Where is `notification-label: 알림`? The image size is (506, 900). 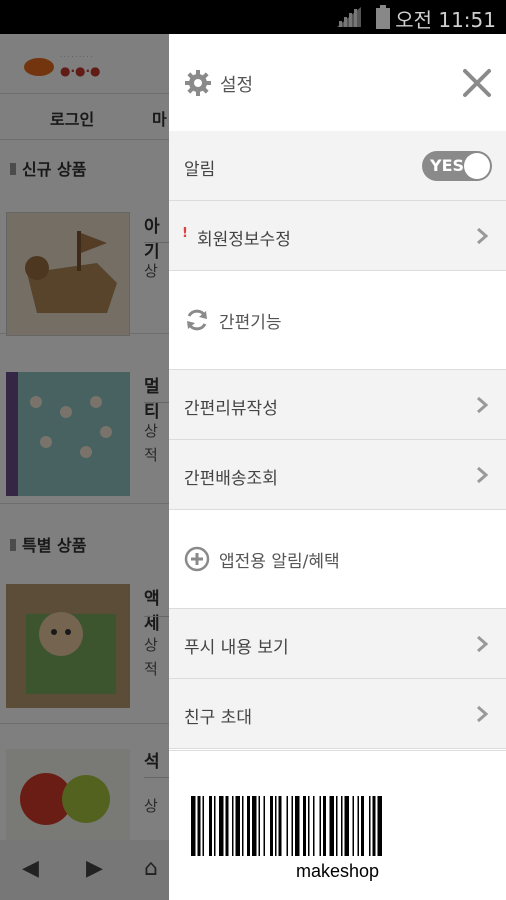 notification-label: 알림 is located at coordinates (200, 170).